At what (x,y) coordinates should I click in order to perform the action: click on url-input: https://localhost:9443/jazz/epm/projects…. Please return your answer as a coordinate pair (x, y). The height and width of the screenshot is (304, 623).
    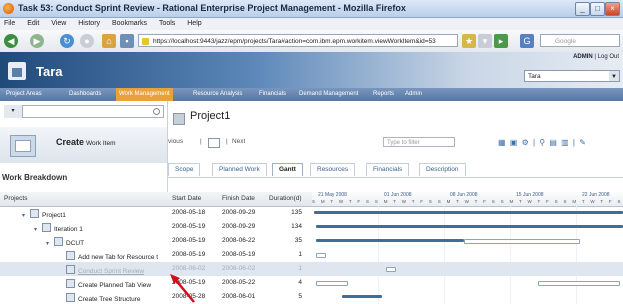
    Looking at the image, I should click on (298, 40).